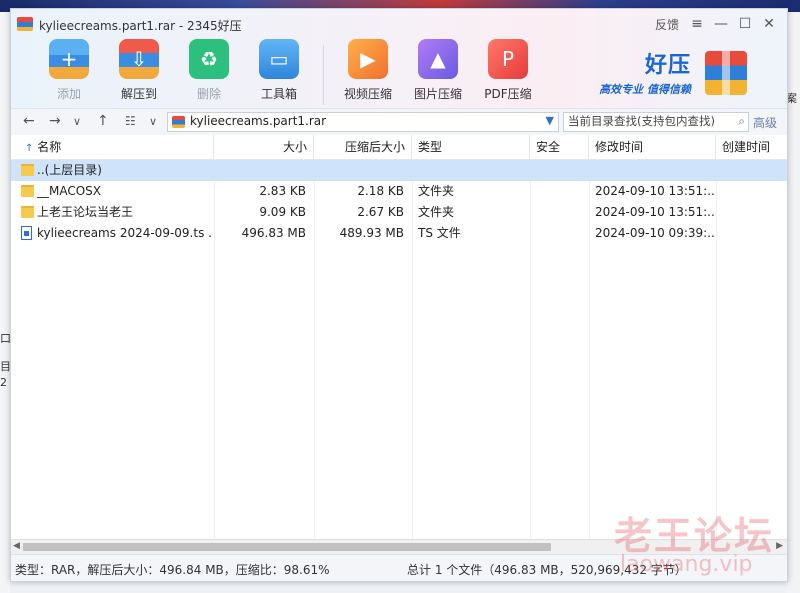 This screenshot has width=800, height=593. What do you see at coordinates (26, 233) in the screenshot?
I see `video-file-icon` at bounding box center [26, 233].